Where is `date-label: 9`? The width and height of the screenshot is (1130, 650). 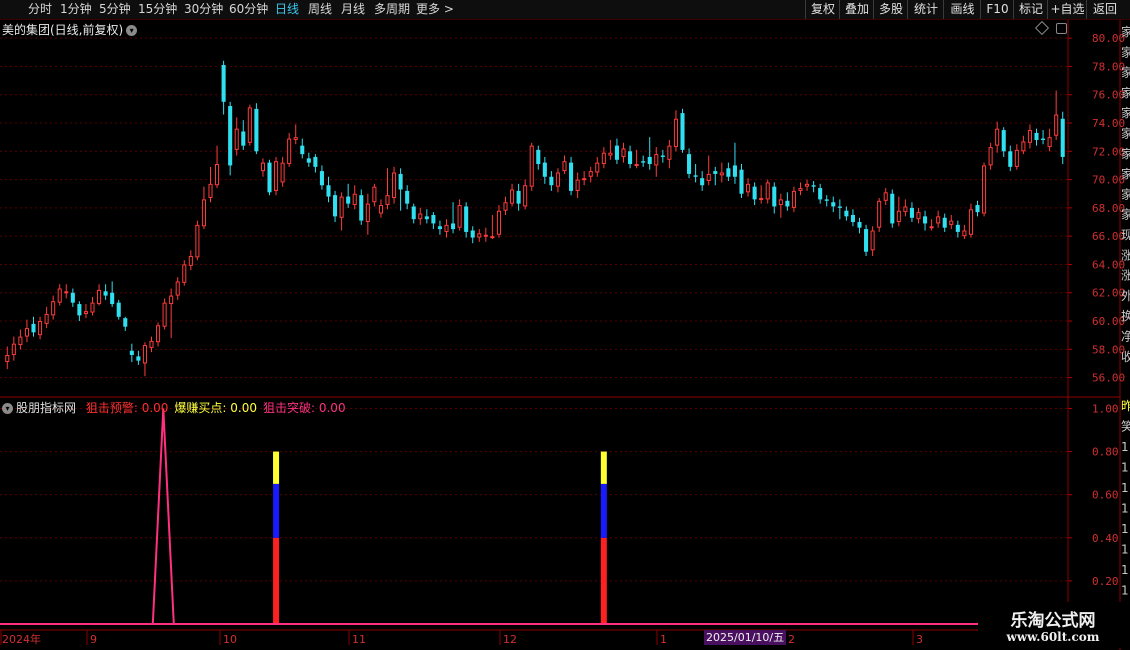 date-label: 9 is located at coordinates (93, 639).